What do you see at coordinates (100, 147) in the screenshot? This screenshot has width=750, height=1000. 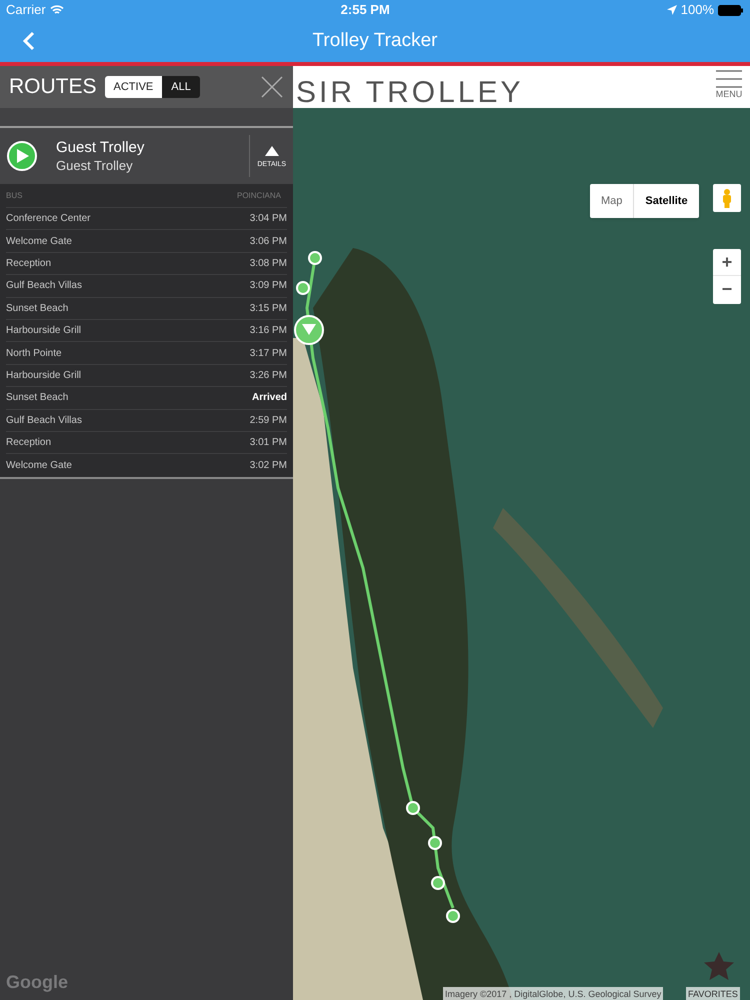 I see `route-name: Guest Trolley` at bounding box center [100, 147].